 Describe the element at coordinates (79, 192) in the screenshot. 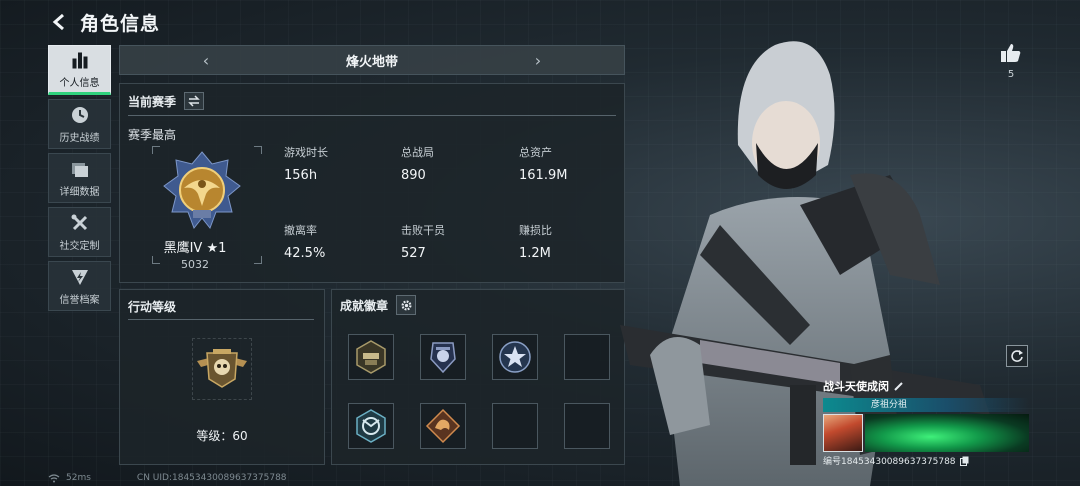

I see `sidebar-item-label: 详细数据` at that location.